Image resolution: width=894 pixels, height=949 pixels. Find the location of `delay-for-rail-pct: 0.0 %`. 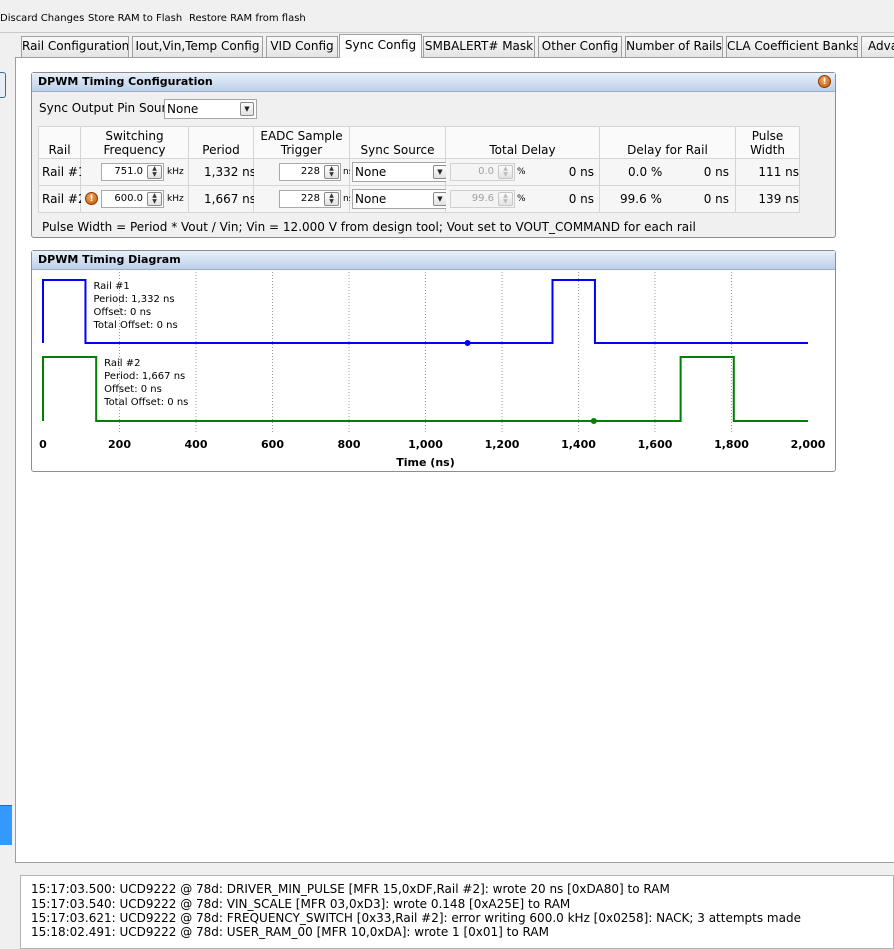

delay-for-rail-pct: 0.0 % is located at coordinates (645, 172).